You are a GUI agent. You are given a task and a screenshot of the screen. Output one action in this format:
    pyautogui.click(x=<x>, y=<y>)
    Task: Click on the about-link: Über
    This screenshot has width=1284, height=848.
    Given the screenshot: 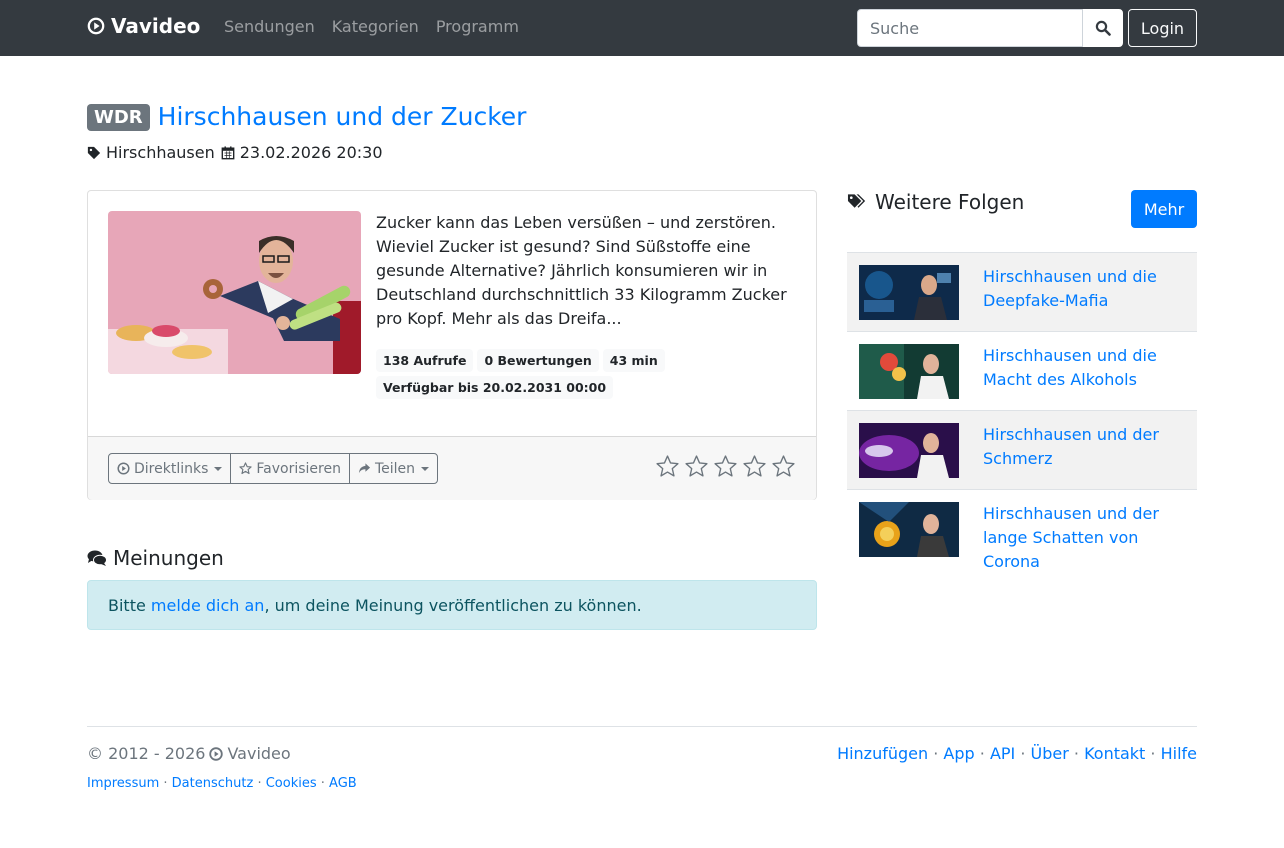 What is the action you would take?
    pyautogui.click(x=1050, y=753)
    